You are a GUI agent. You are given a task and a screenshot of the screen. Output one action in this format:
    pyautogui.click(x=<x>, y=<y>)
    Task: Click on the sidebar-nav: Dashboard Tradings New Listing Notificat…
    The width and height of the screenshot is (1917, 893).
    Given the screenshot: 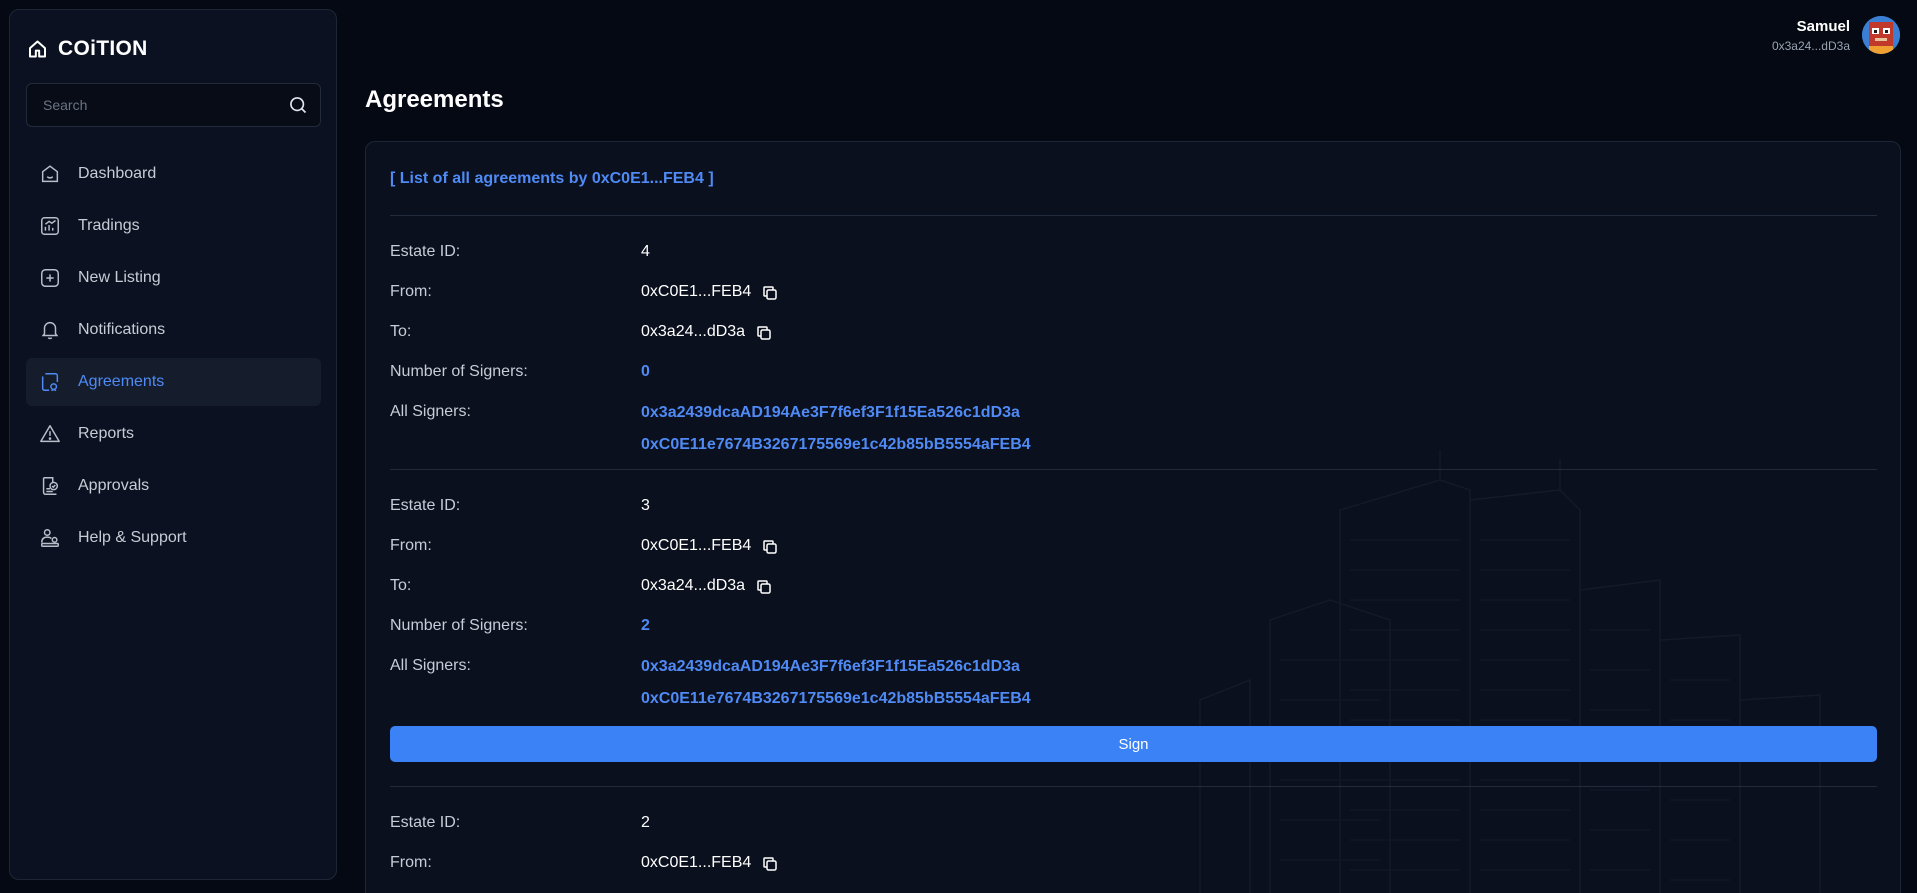 What is the action you would take?
    pyautogui.click(x=173, y=358)
    